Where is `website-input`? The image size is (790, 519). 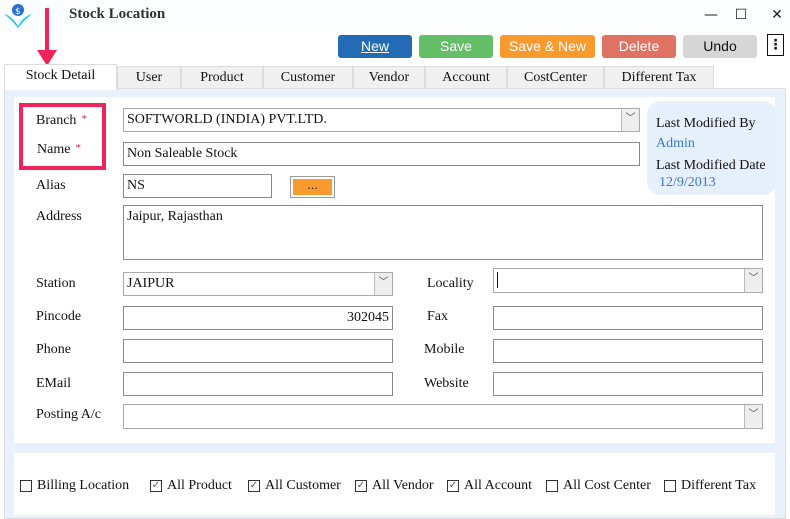 website-input is located at coordinates (628, 384).